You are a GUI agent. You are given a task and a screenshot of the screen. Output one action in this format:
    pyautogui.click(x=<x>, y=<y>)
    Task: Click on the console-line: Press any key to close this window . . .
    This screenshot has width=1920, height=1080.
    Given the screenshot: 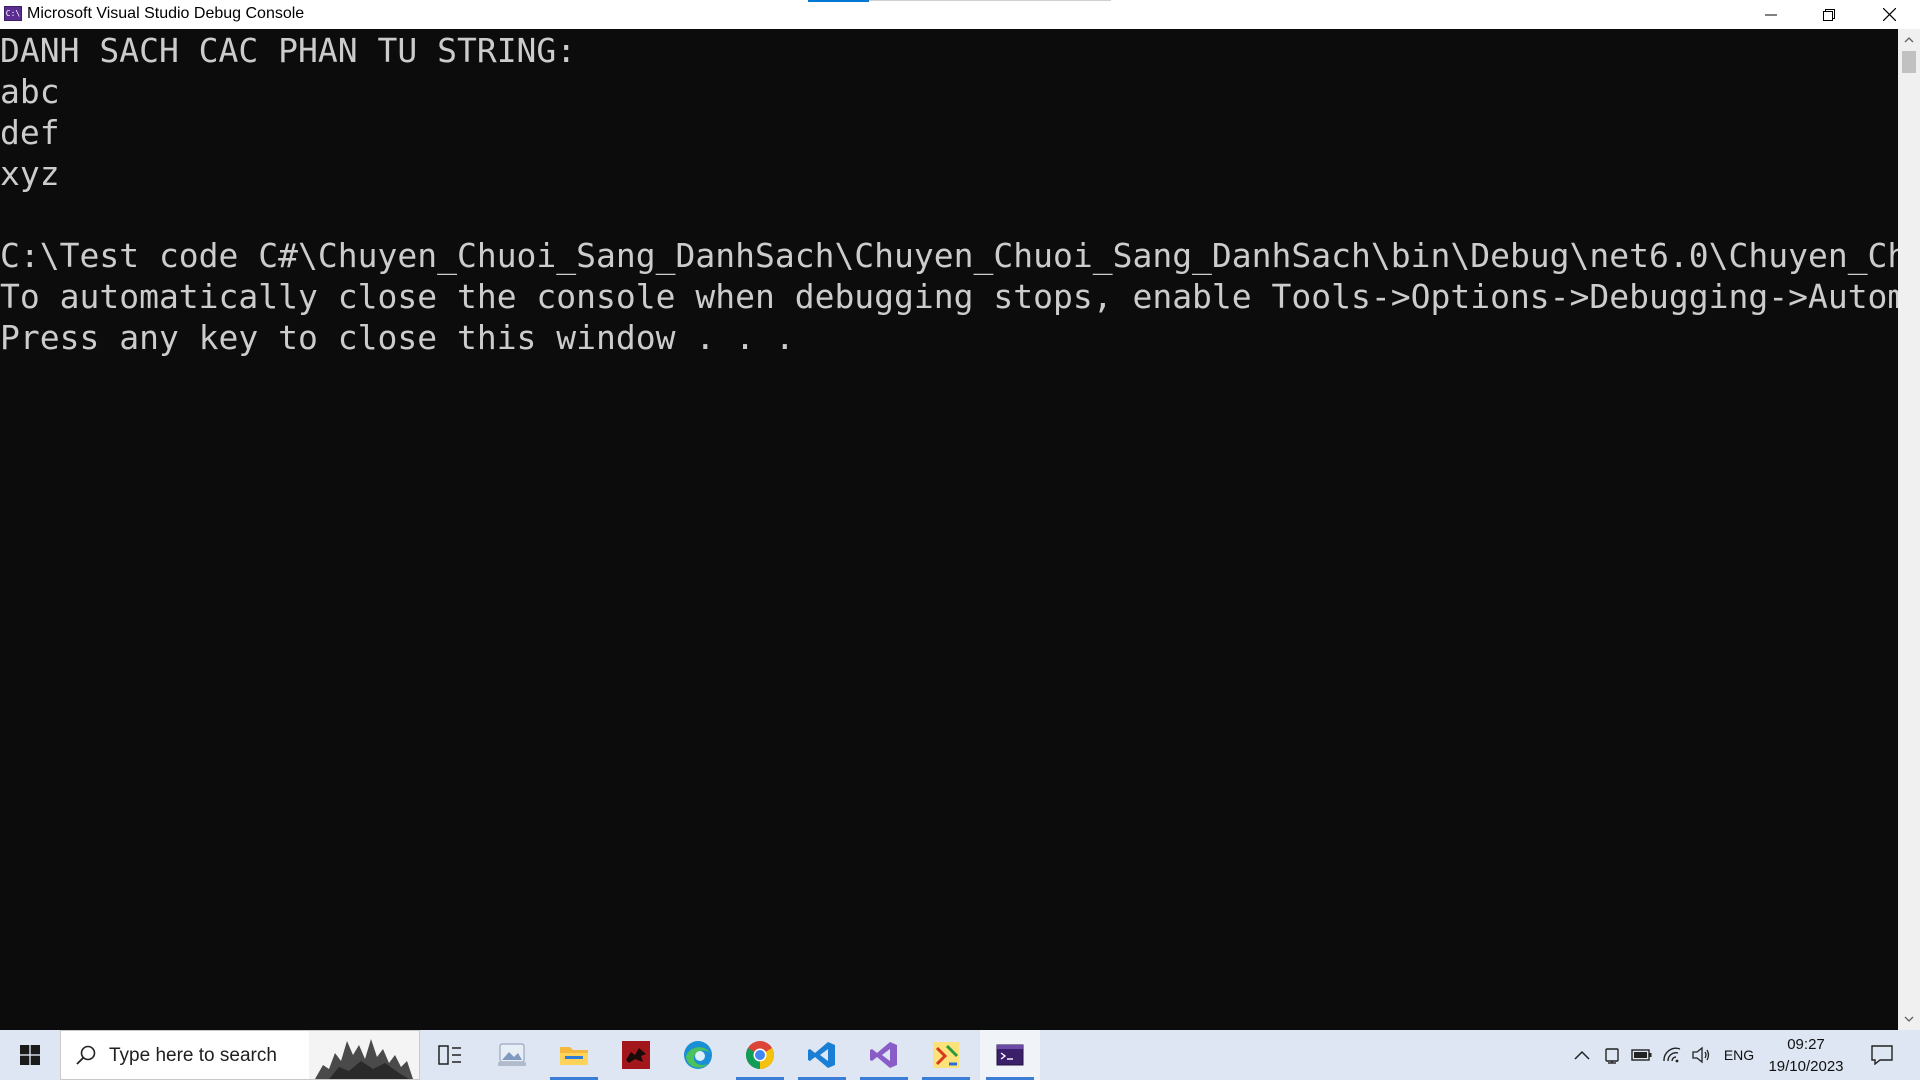 What is the action you would take?
    pyautogui.click(x=397, y=337)
    